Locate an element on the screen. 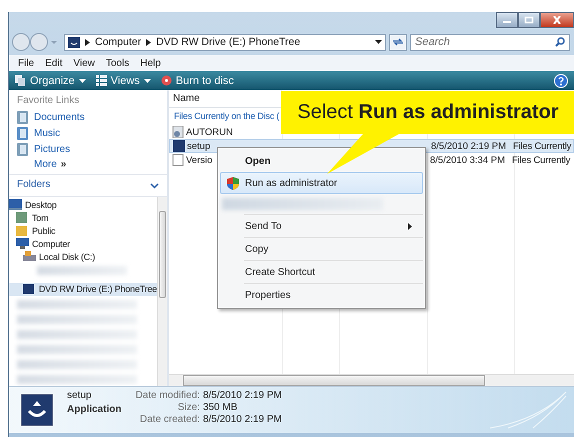 The height and width of the screenshot is (437, 574). monitor-icon is located at coordinates (22, 243).